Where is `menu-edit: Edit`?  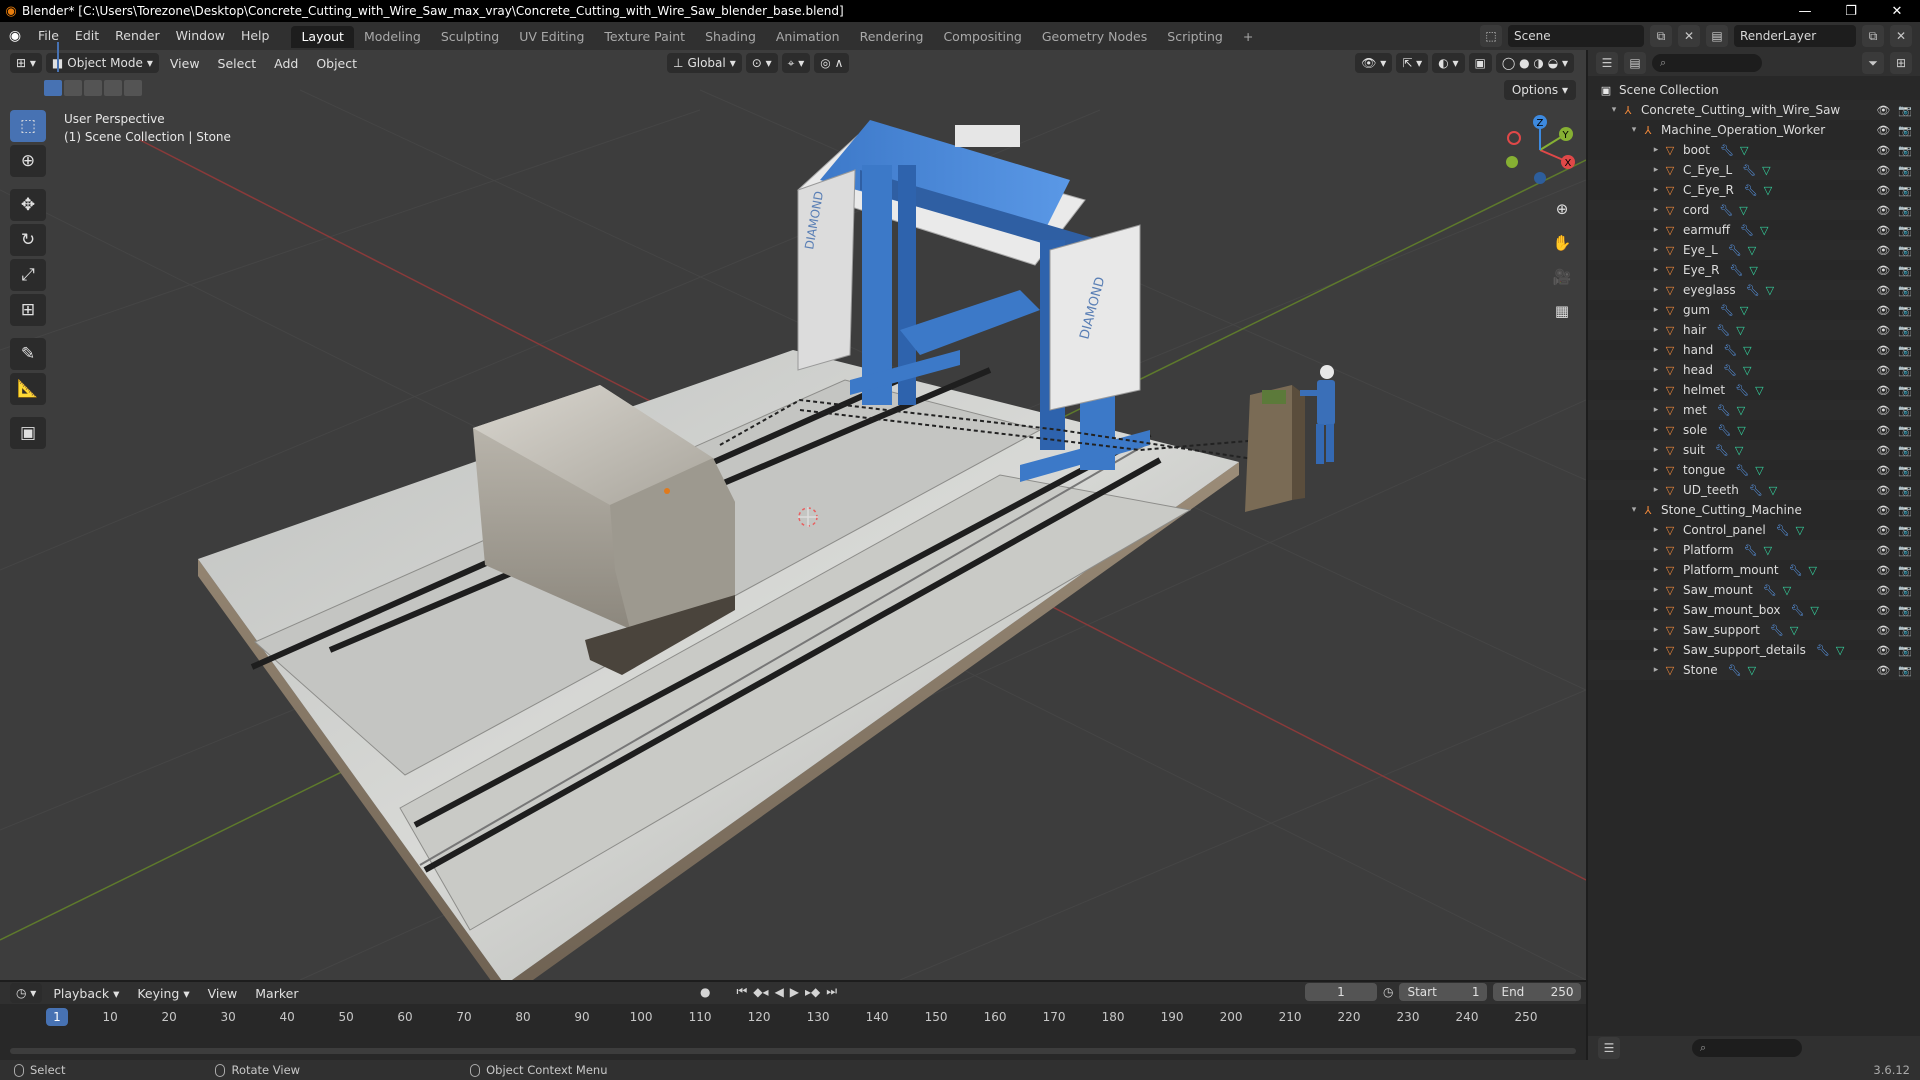
menu-edit: Edit is located at coordinates (87, 36).